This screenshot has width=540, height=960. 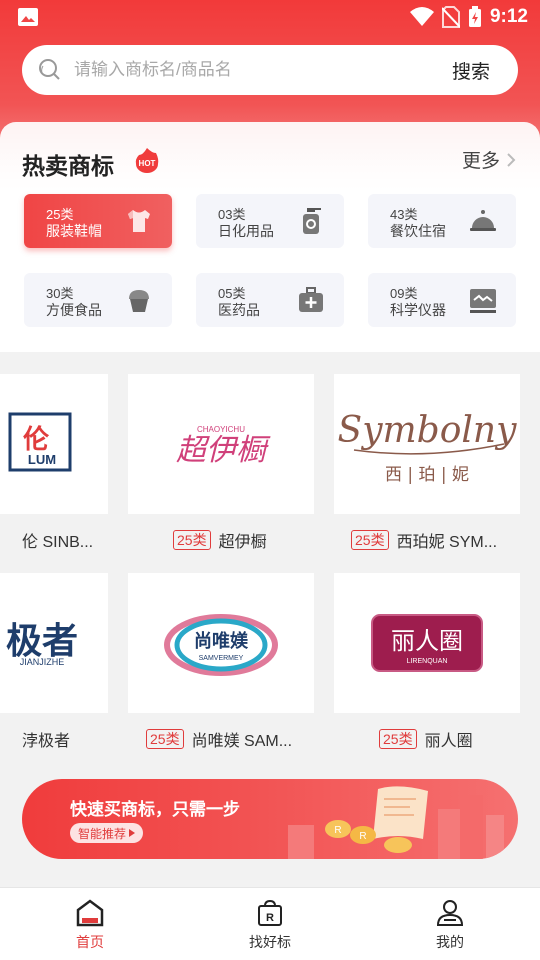 I want to click on battery-charging-icon, so click(x=474, y=16).